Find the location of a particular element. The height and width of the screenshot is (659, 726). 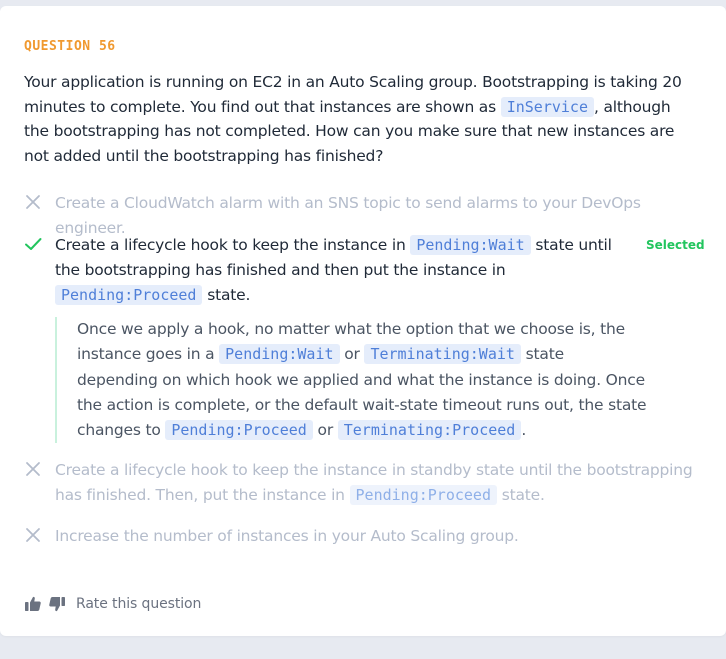

checkmark-icon is located at coordinates (33, 244).